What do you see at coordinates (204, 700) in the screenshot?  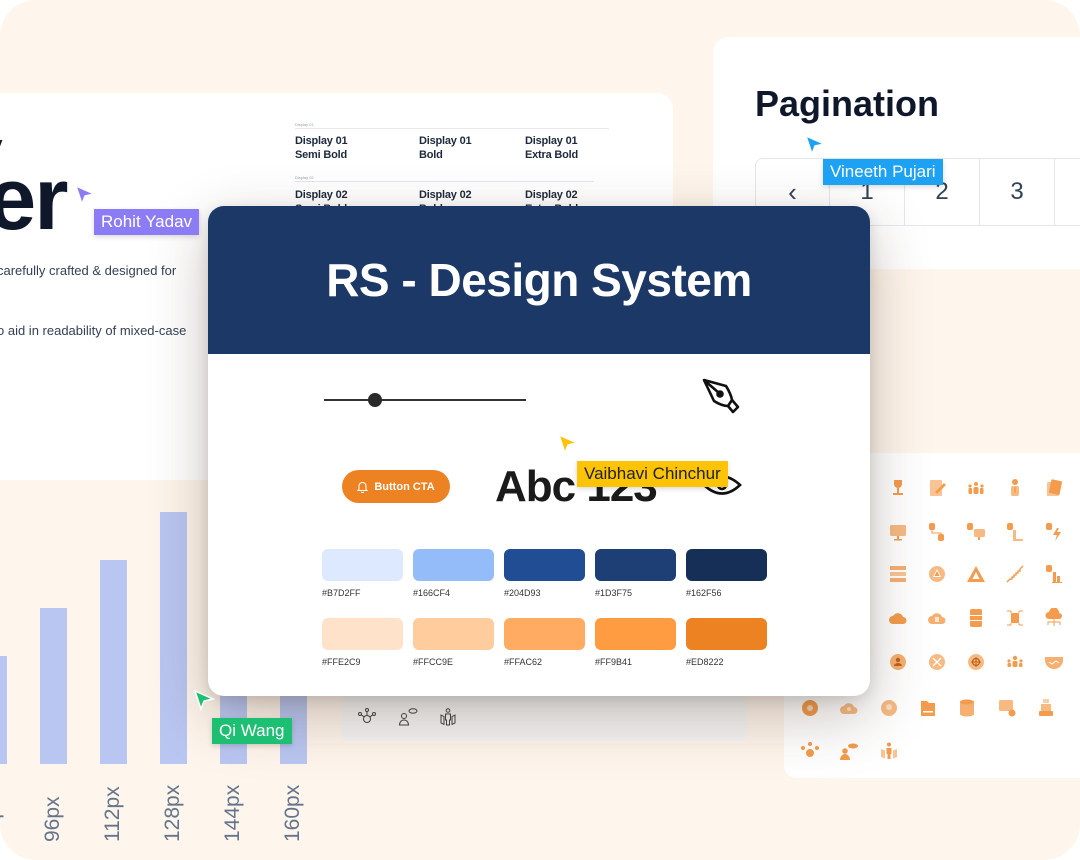 I see `cursor-qi-icon` at bounding box center [204, 700].